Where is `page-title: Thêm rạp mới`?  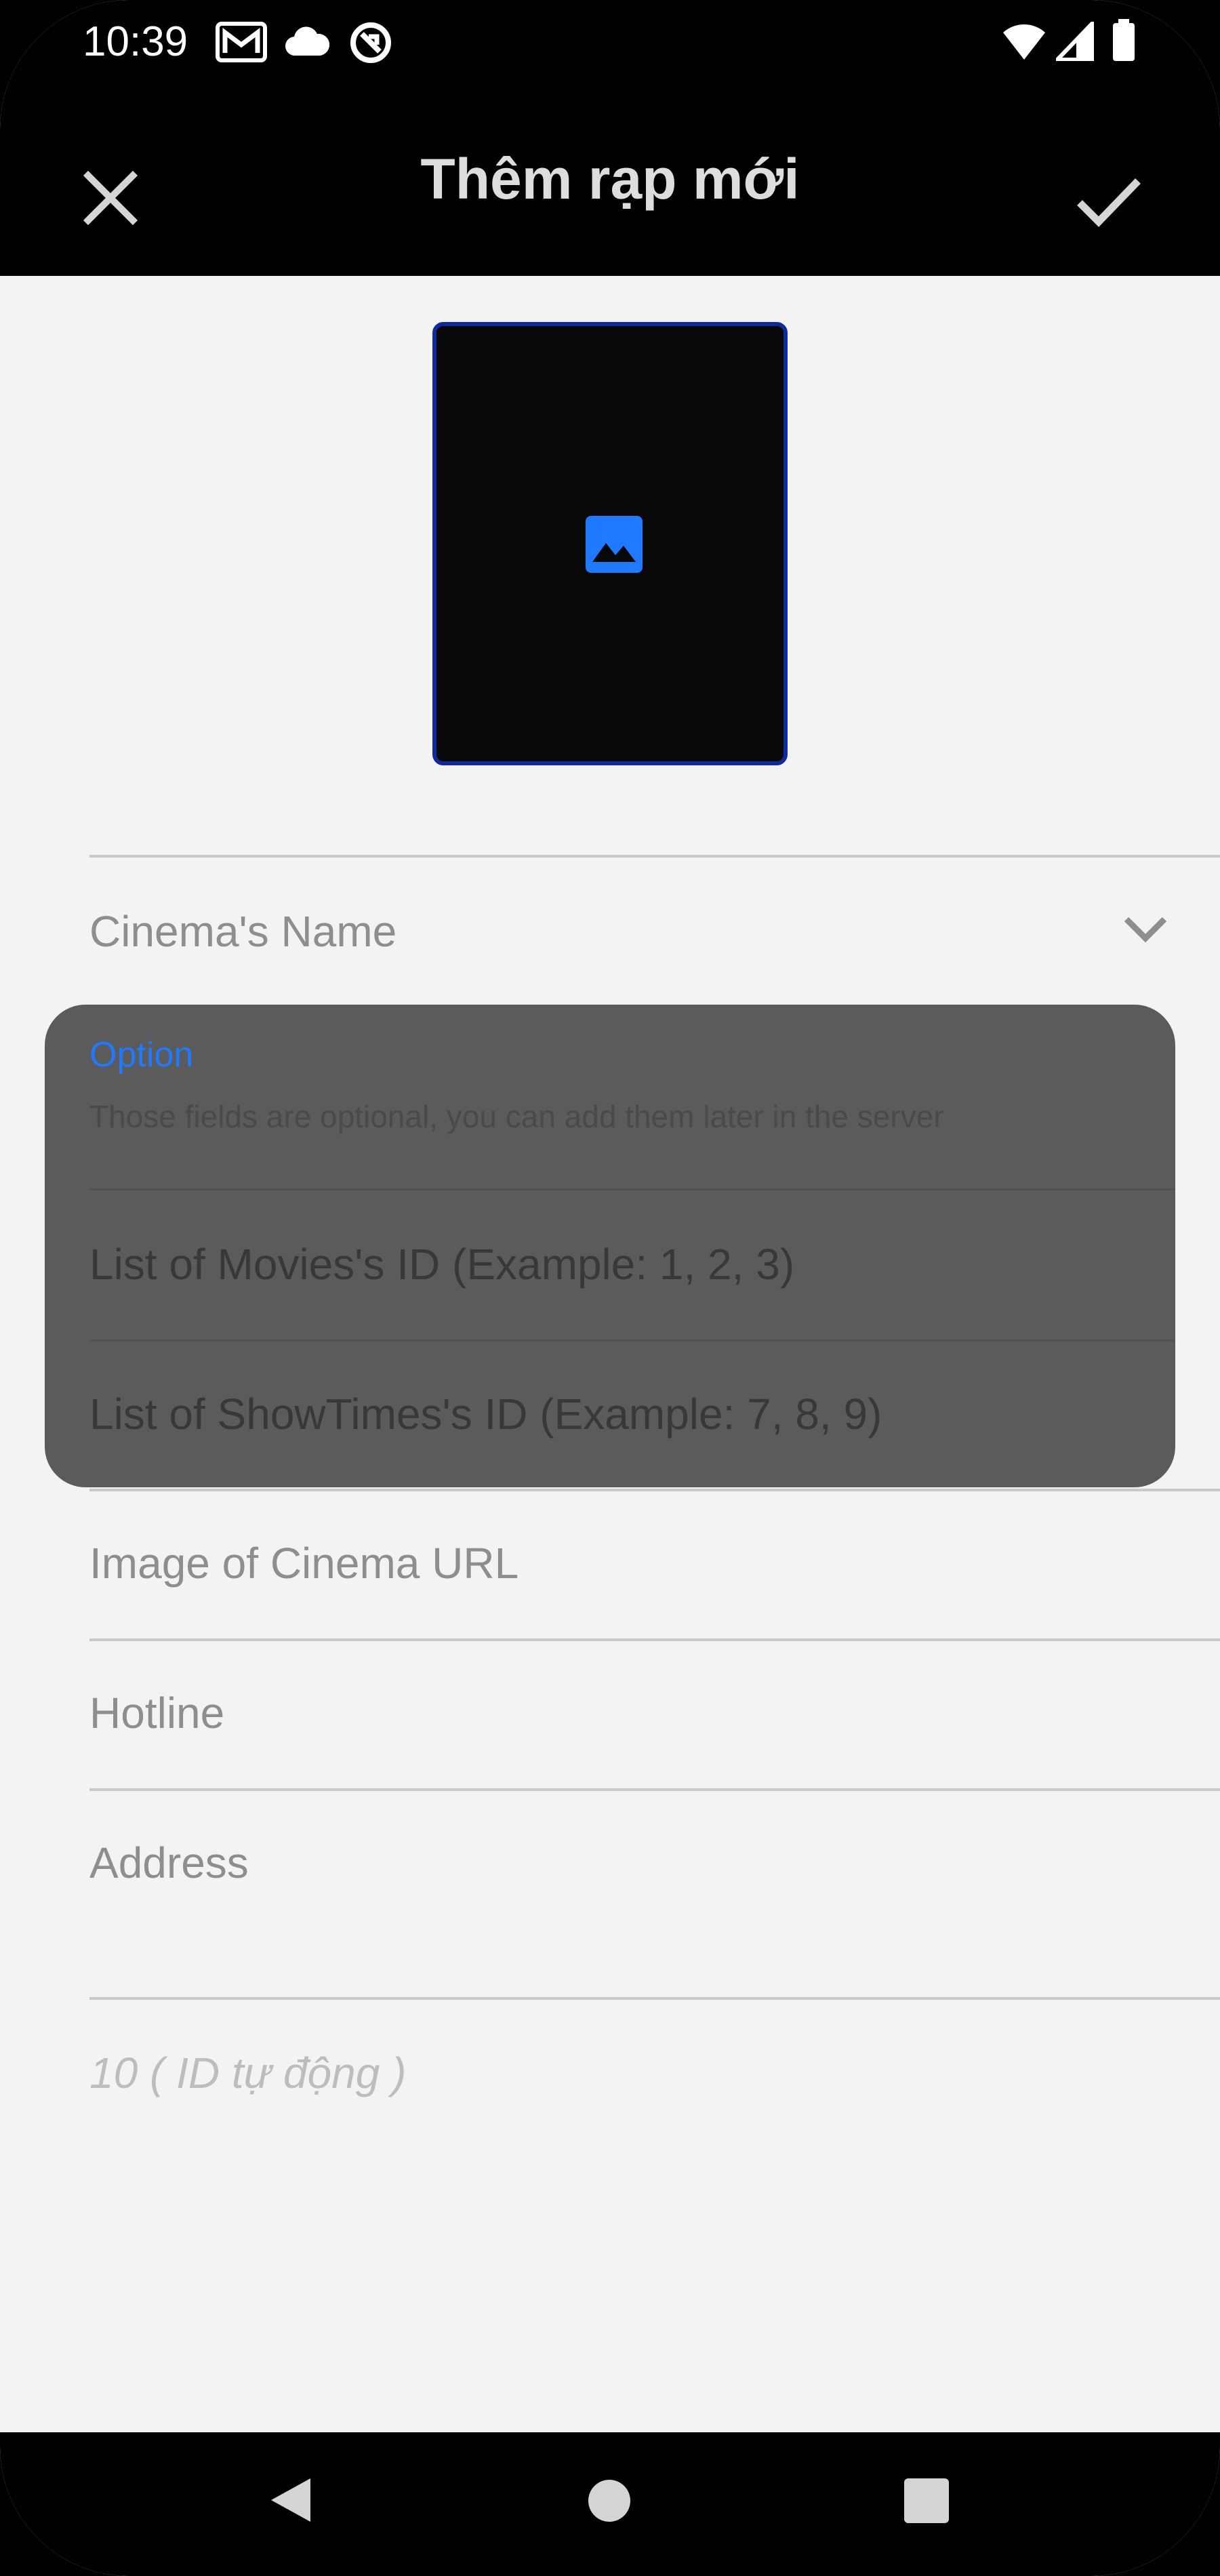 page-title: Thêm rạp mới is located at coordinates (610, 179).